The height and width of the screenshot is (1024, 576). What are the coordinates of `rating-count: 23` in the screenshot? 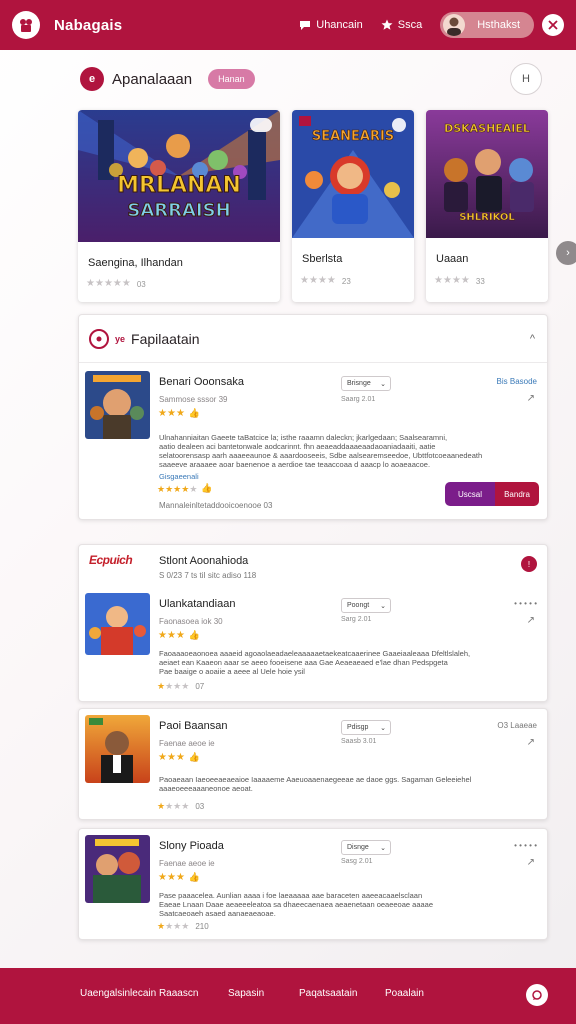 It's located at (346, 281).